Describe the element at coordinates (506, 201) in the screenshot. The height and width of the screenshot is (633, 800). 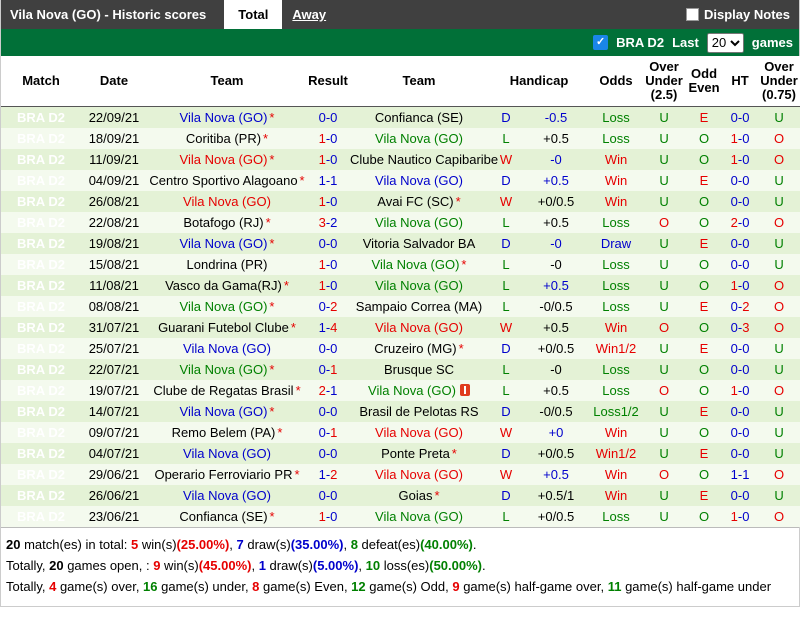
I see `result-letter-cell: W` at that location.